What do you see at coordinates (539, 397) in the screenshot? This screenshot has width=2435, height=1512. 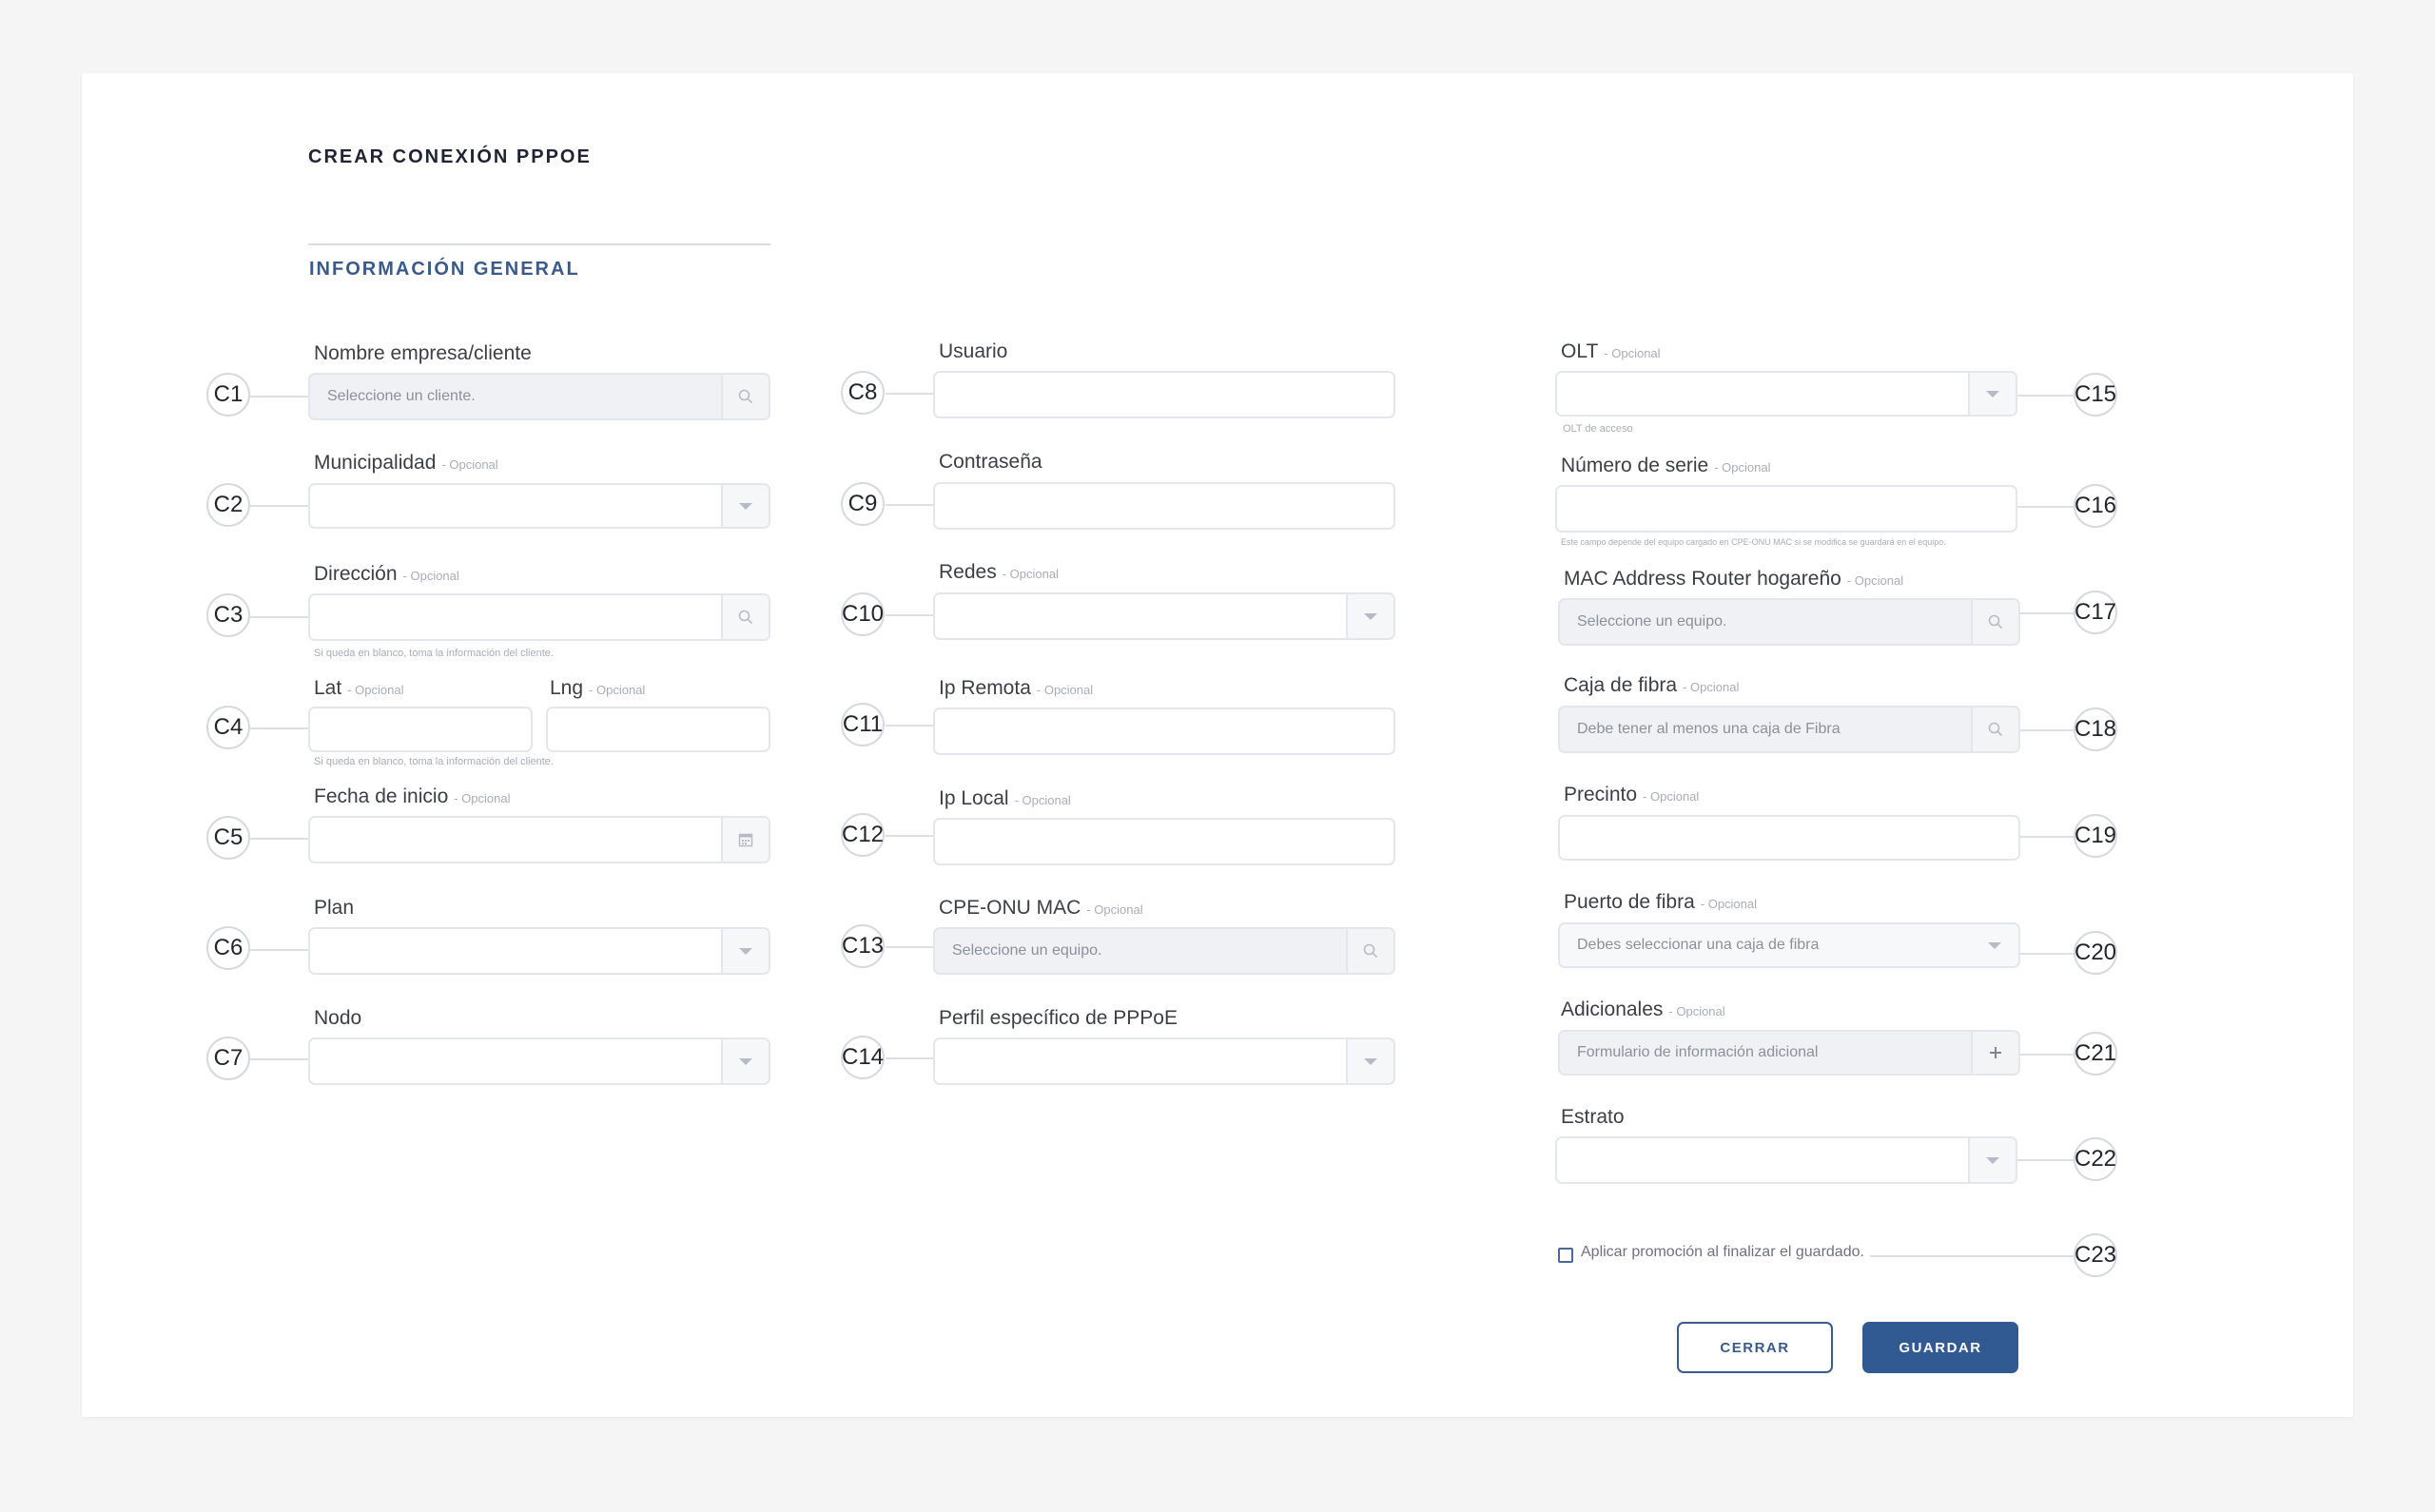 I see `client-select: Seleccione un cliente.` at bounding box center [539, 397].